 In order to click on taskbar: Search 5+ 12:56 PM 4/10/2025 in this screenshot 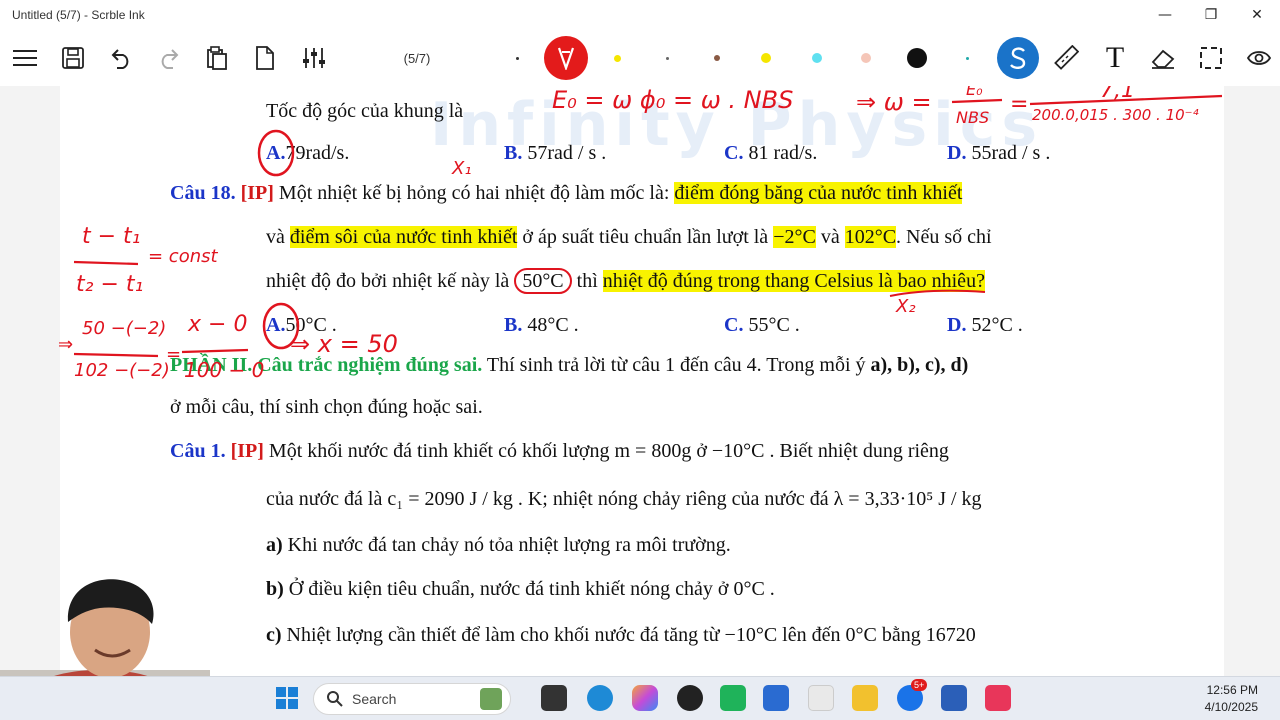, I will do `click(640, 698)`.